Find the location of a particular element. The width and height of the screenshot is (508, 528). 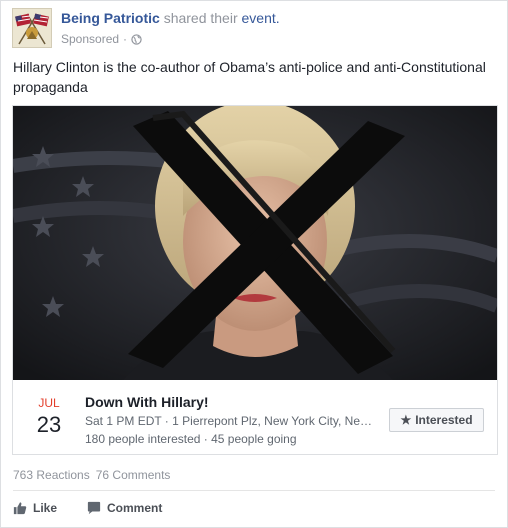

interested-button: ★ Interested is located at coordinates (436, 420).